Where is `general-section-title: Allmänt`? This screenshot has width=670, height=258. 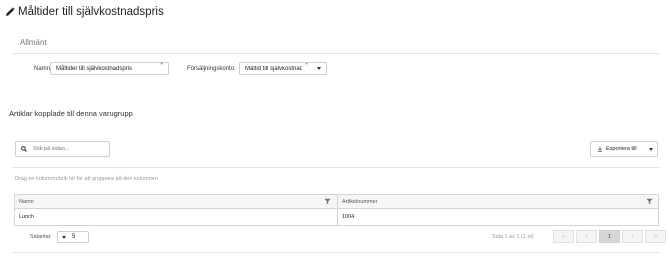
general-section-title: Allmänt is located at coordinates (33, 42).